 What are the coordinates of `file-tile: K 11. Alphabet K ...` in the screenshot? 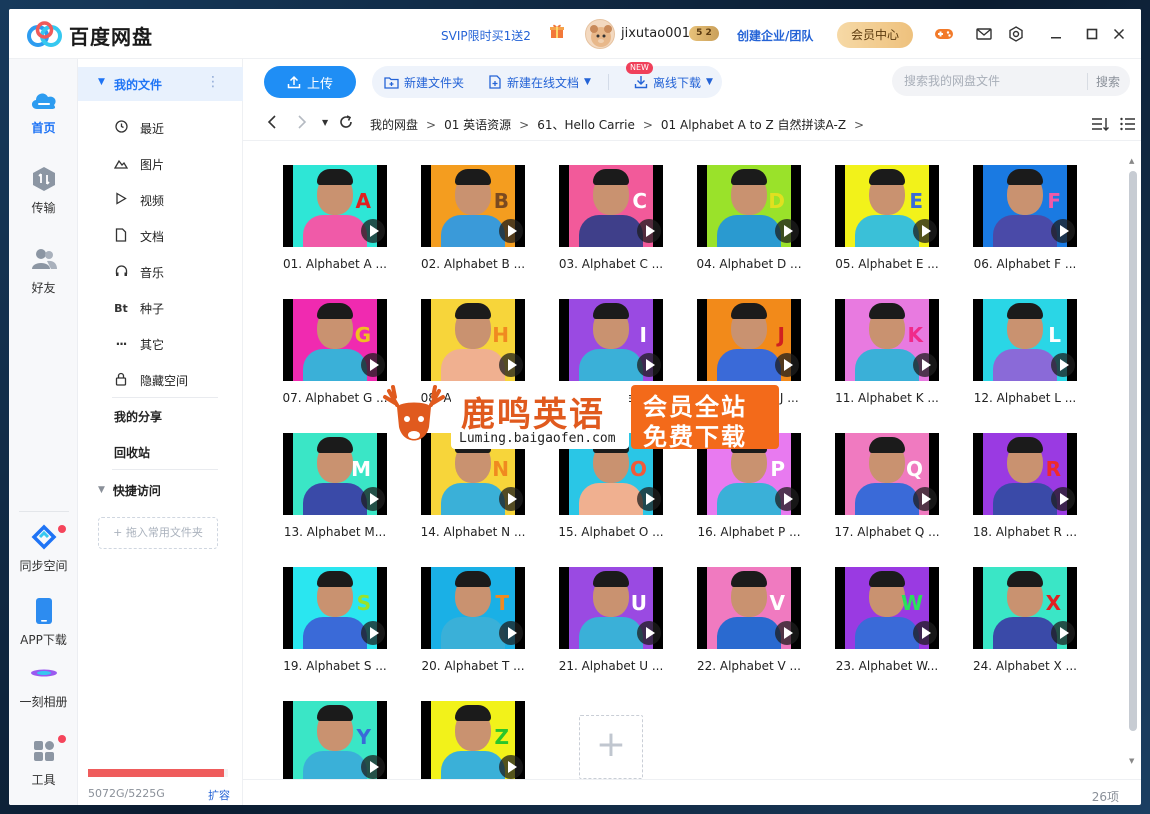 It's located at (874, 350).